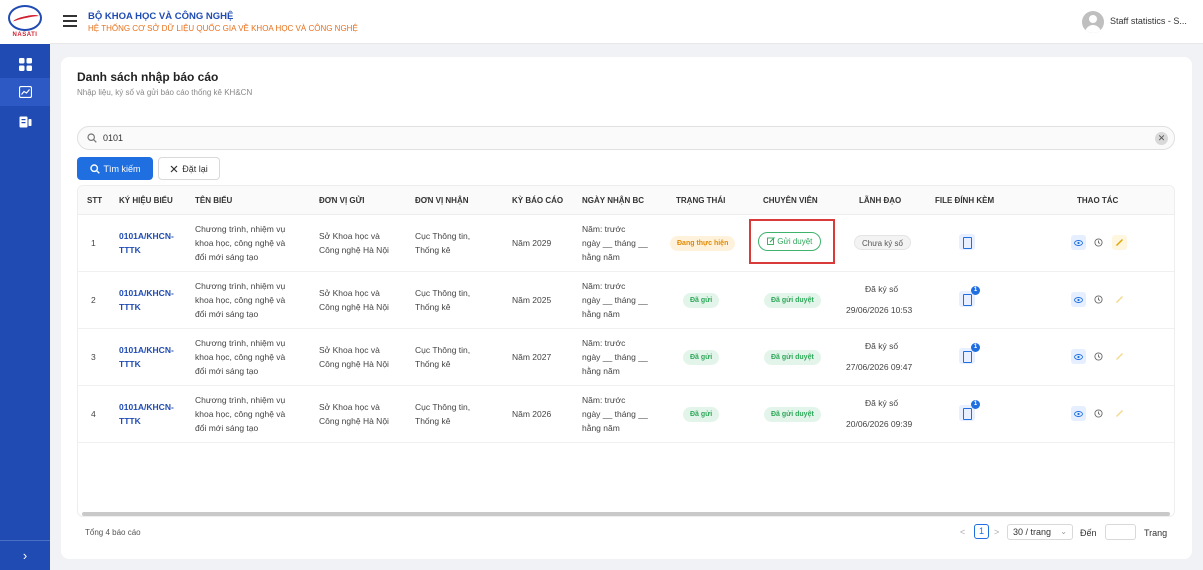  Describe the element at coordinates (626, 514) in the screenshot. I see `horizontal-scrollbar` at that location.